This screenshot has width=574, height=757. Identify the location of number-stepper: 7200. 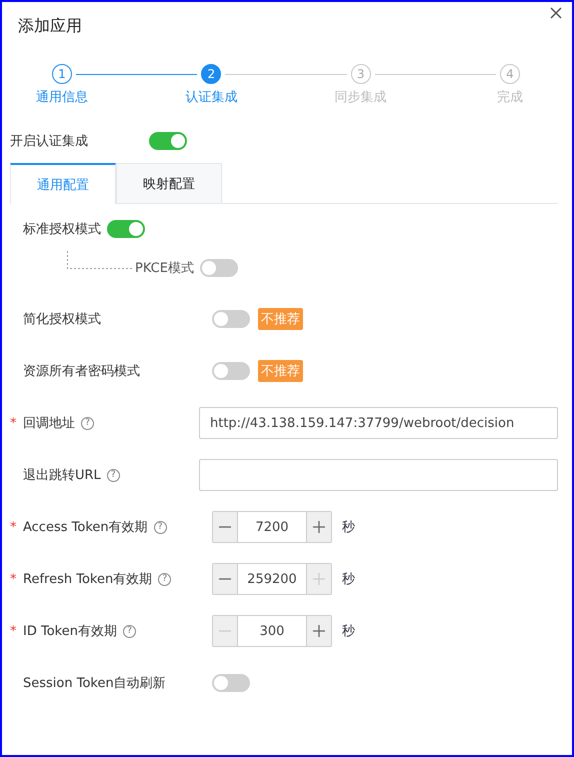
(272, 527).